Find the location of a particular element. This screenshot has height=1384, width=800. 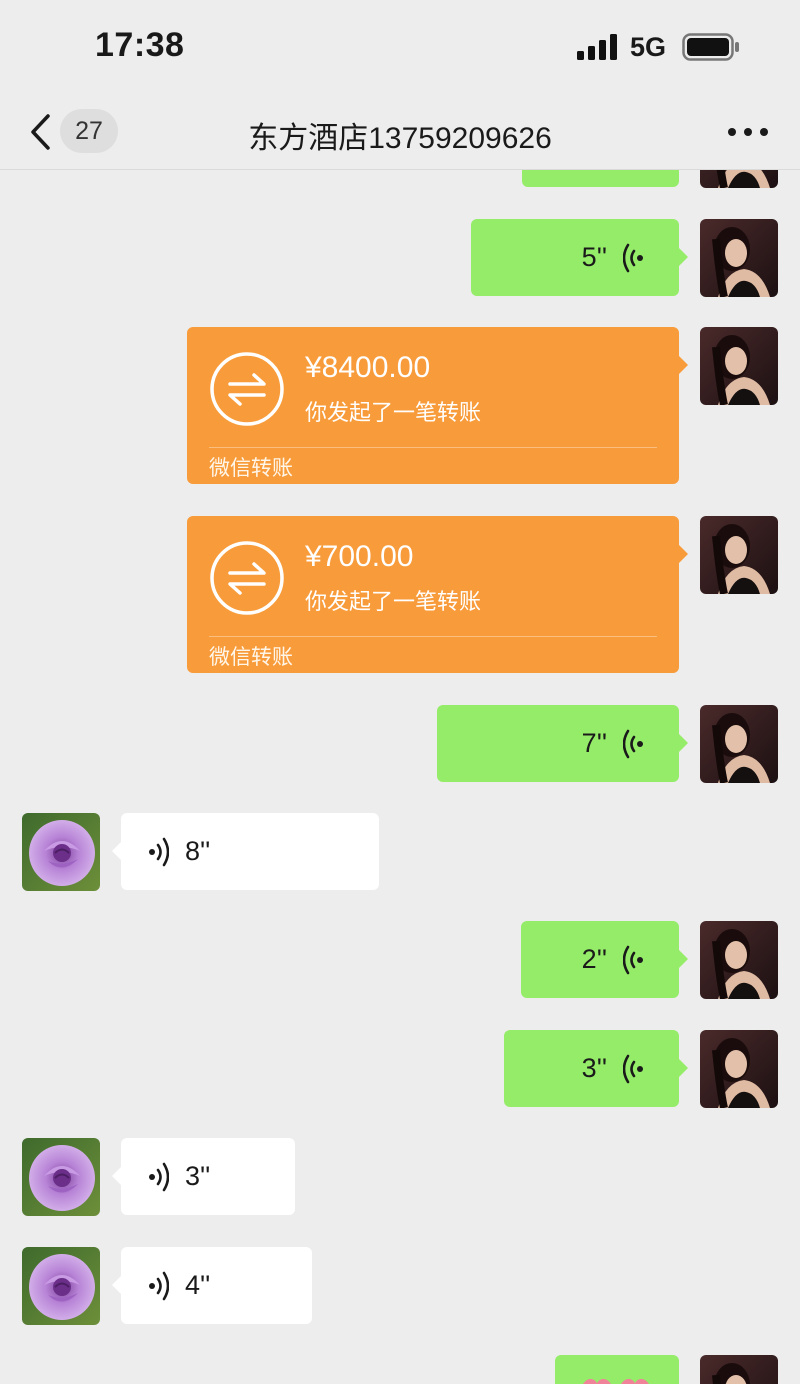

voice-message-sent: 2'' is located at coordinates (604, 959).